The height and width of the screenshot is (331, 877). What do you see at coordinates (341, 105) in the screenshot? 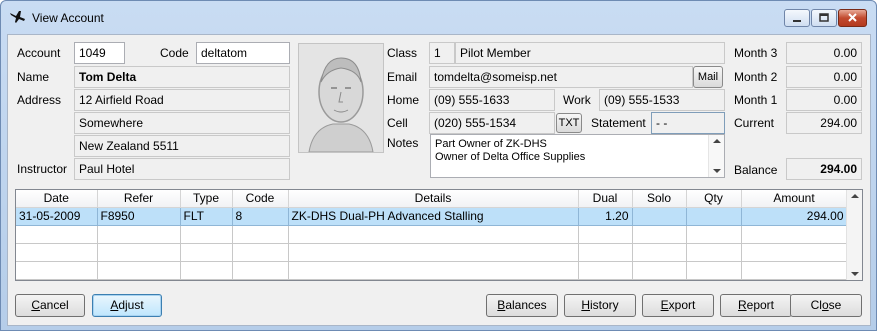
I see `portrait-icon` at bounding box center [341, 105].